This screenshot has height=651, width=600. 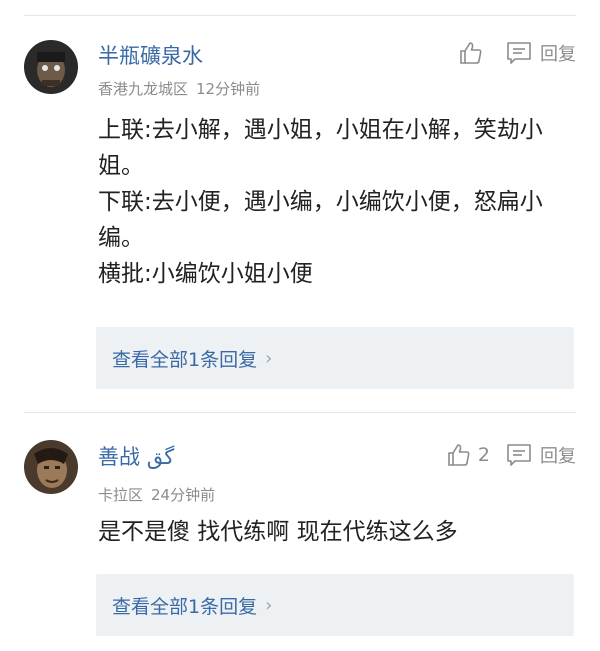 I want to click on comment-meta: 卡拉区 24分钟前, so click(x=156, y=494).